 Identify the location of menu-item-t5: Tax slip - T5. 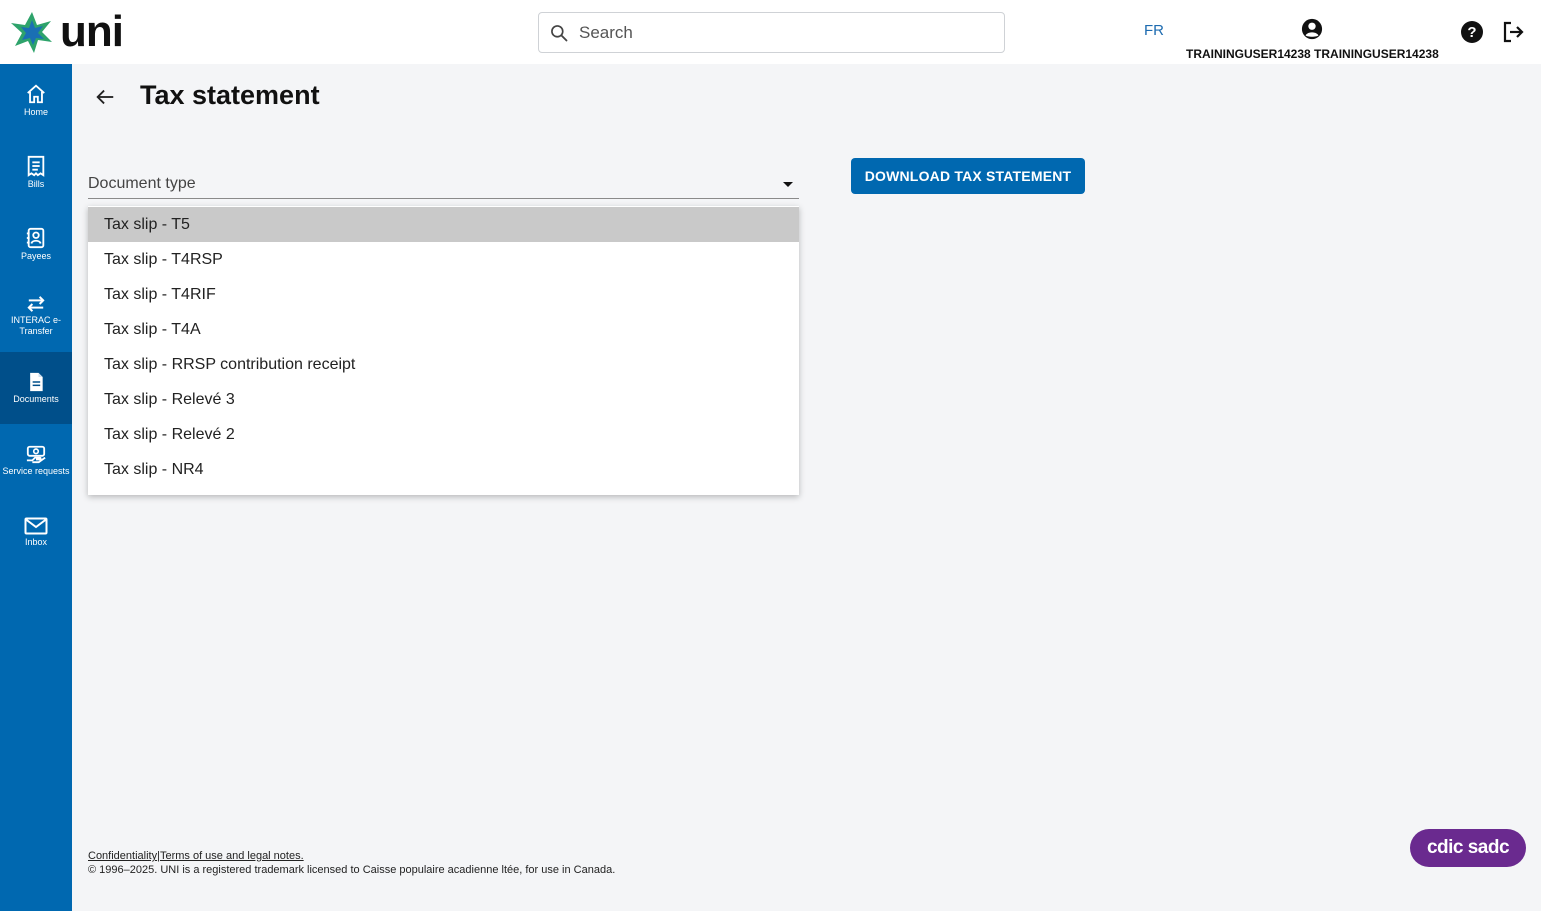
(443, 224).